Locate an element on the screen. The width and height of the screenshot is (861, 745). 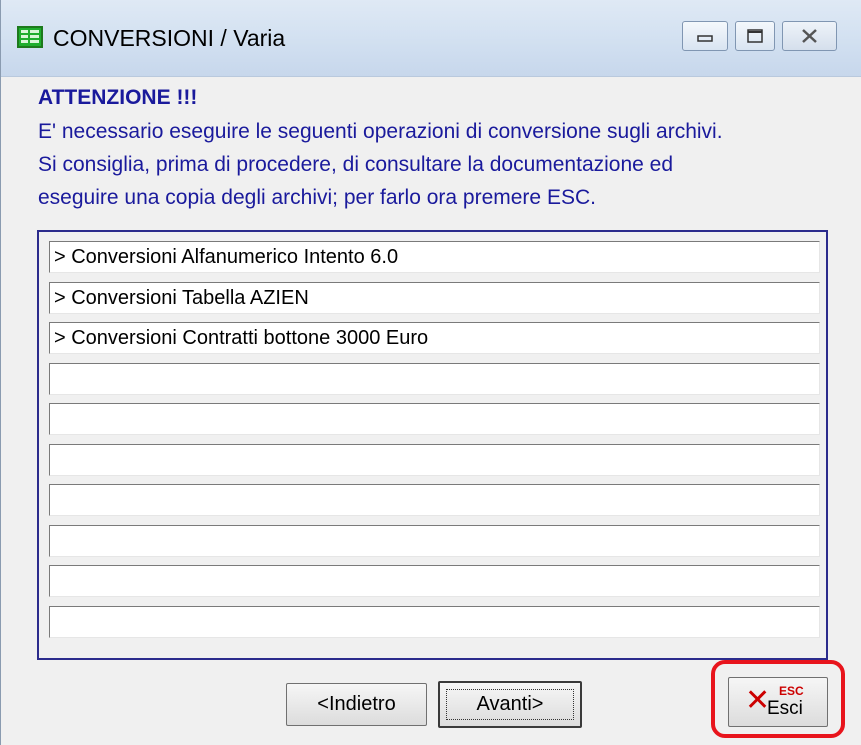
maximize-icon is located at coordinates (755, 36).